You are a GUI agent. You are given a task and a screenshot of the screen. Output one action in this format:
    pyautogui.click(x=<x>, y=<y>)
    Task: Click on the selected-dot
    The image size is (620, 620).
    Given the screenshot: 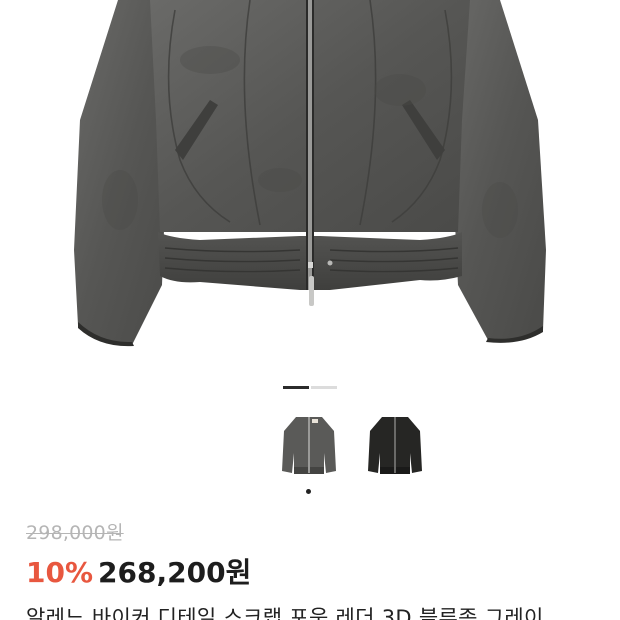 What is the action you would take?
    pyautogui.click(x=308, y=491)
    